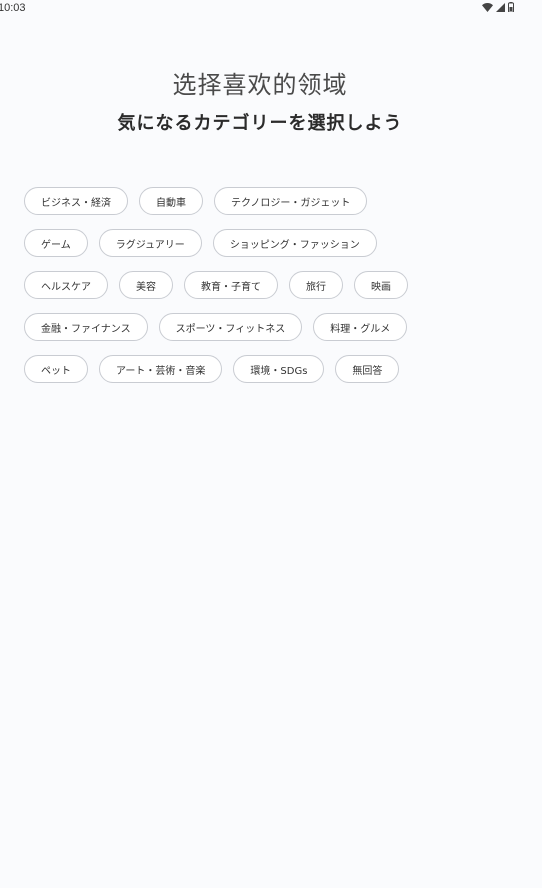  I want to click on tag-row: ゲーム ラグジュアリー ショッピング・ファッション, so click(269, 243).